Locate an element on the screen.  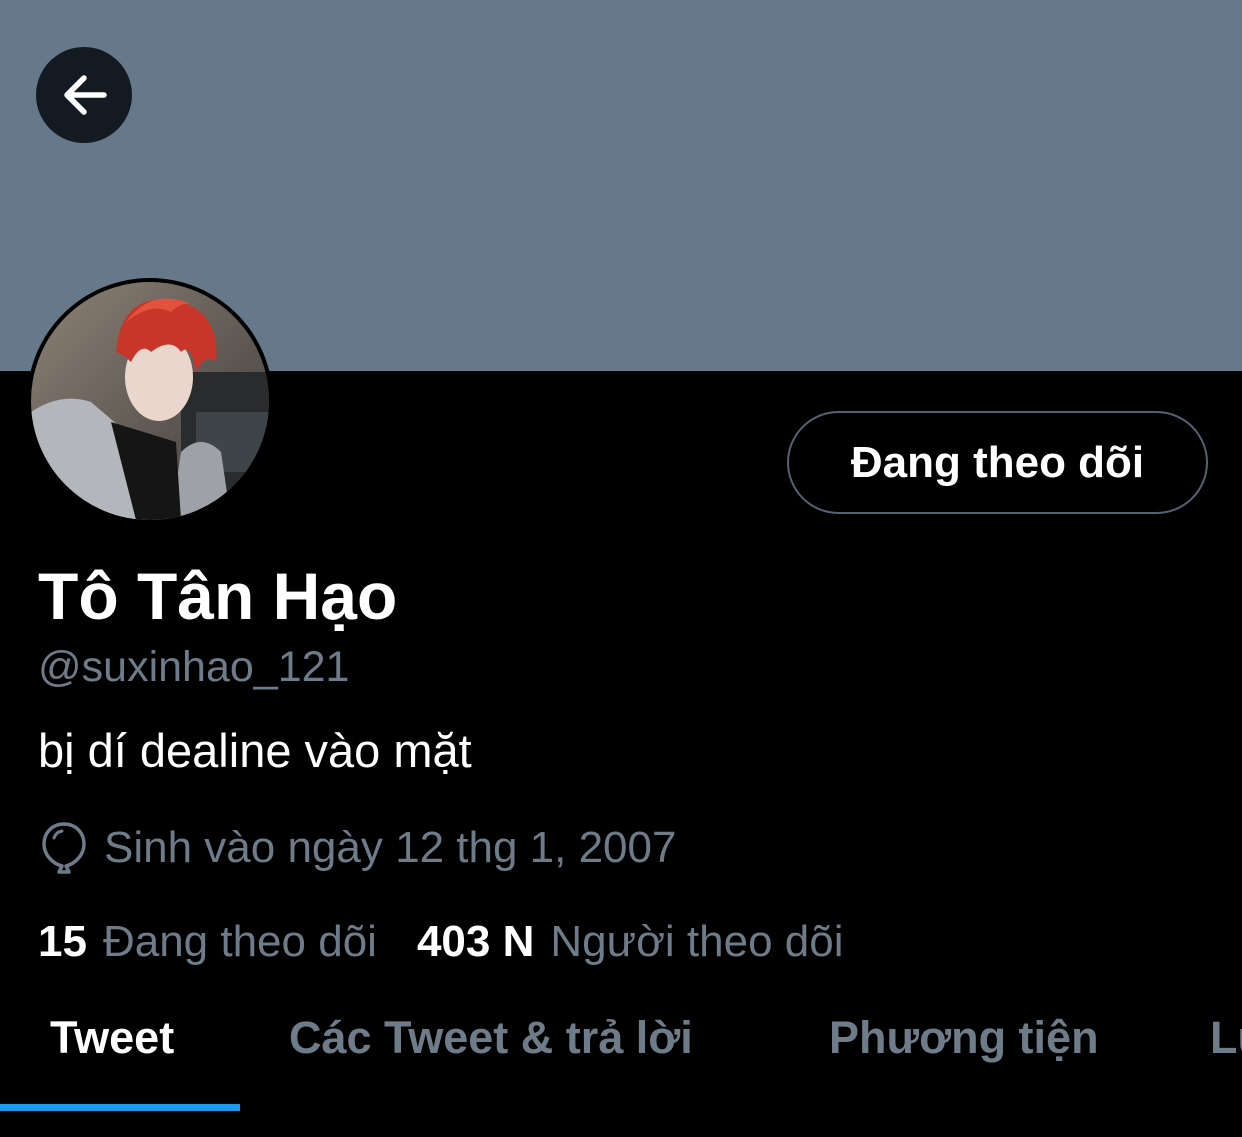
following-count: 15 is located at coordinates (62, 941).